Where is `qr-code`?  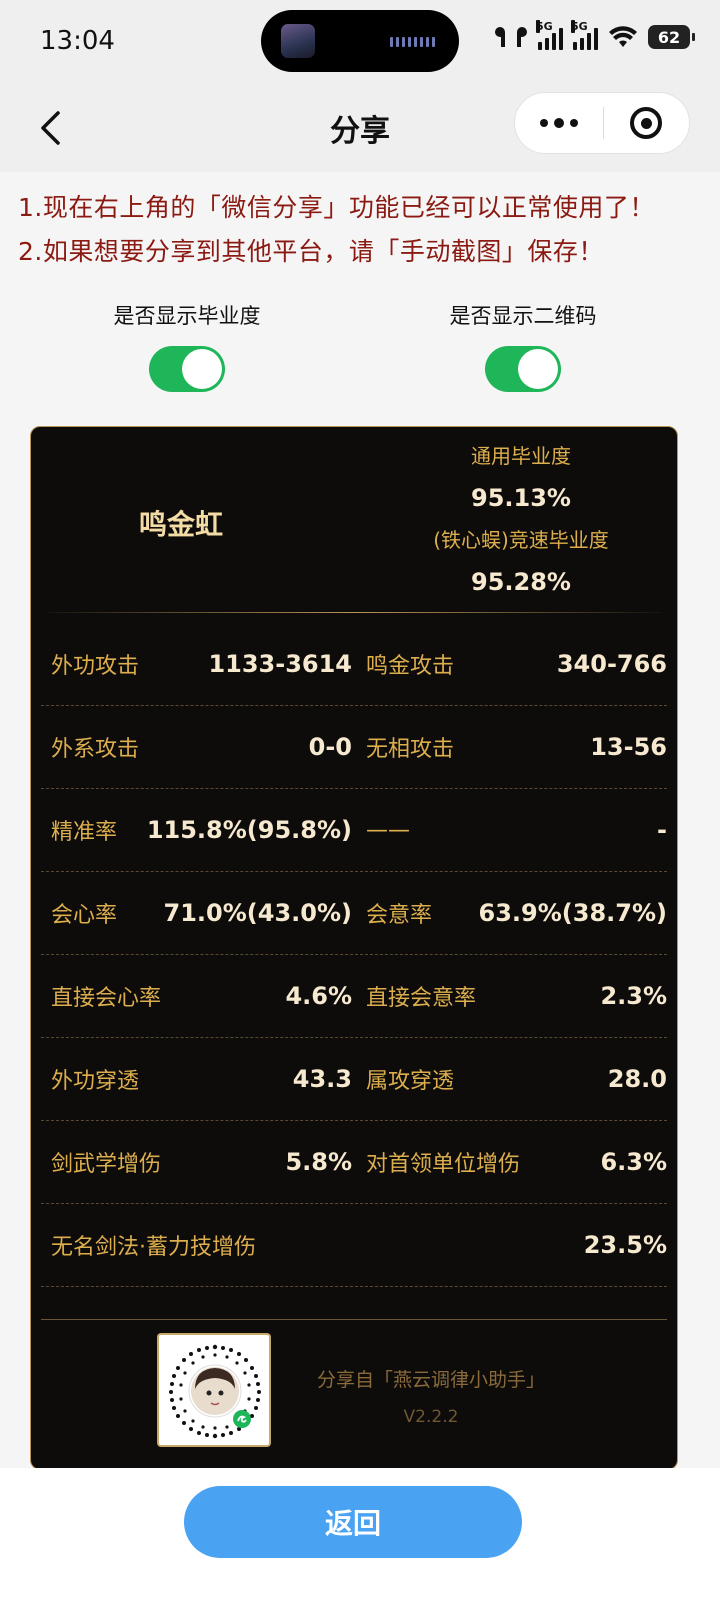
qr-code is located at coordinates (214, 1390).